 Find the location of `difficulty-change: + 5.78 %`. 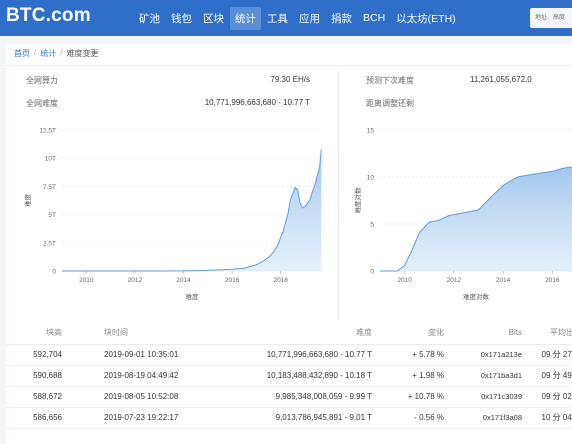

difficulty-change: + 5.78 % is located at coordinates (408, 355).